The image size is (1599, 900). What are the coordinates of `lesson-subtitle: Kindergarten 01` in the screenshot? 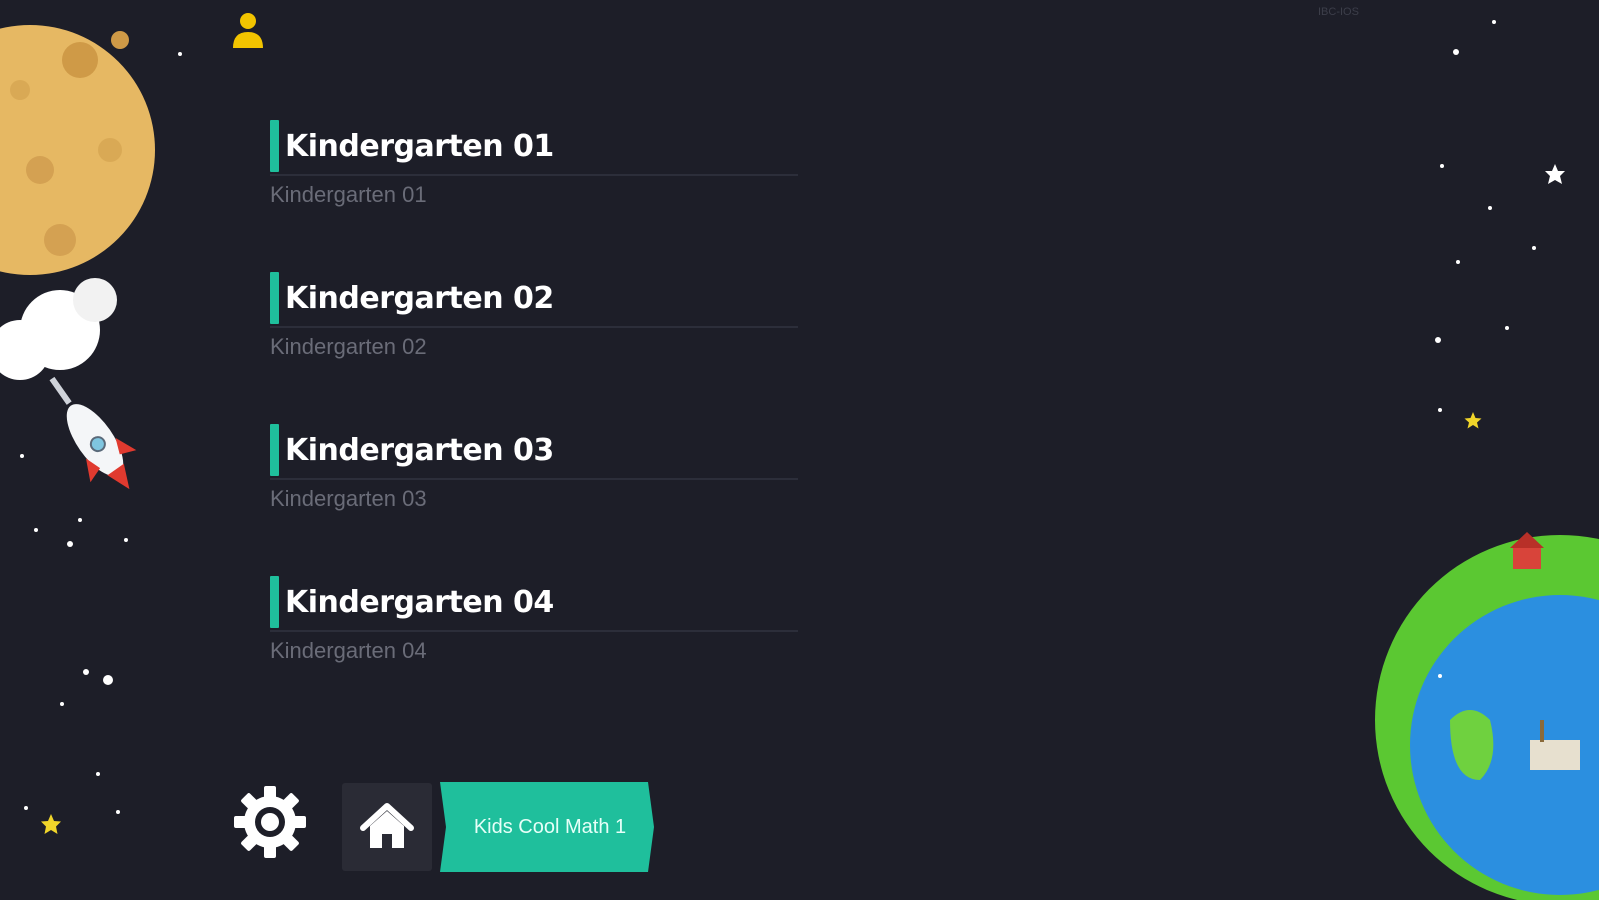 It's located at (348, 194).